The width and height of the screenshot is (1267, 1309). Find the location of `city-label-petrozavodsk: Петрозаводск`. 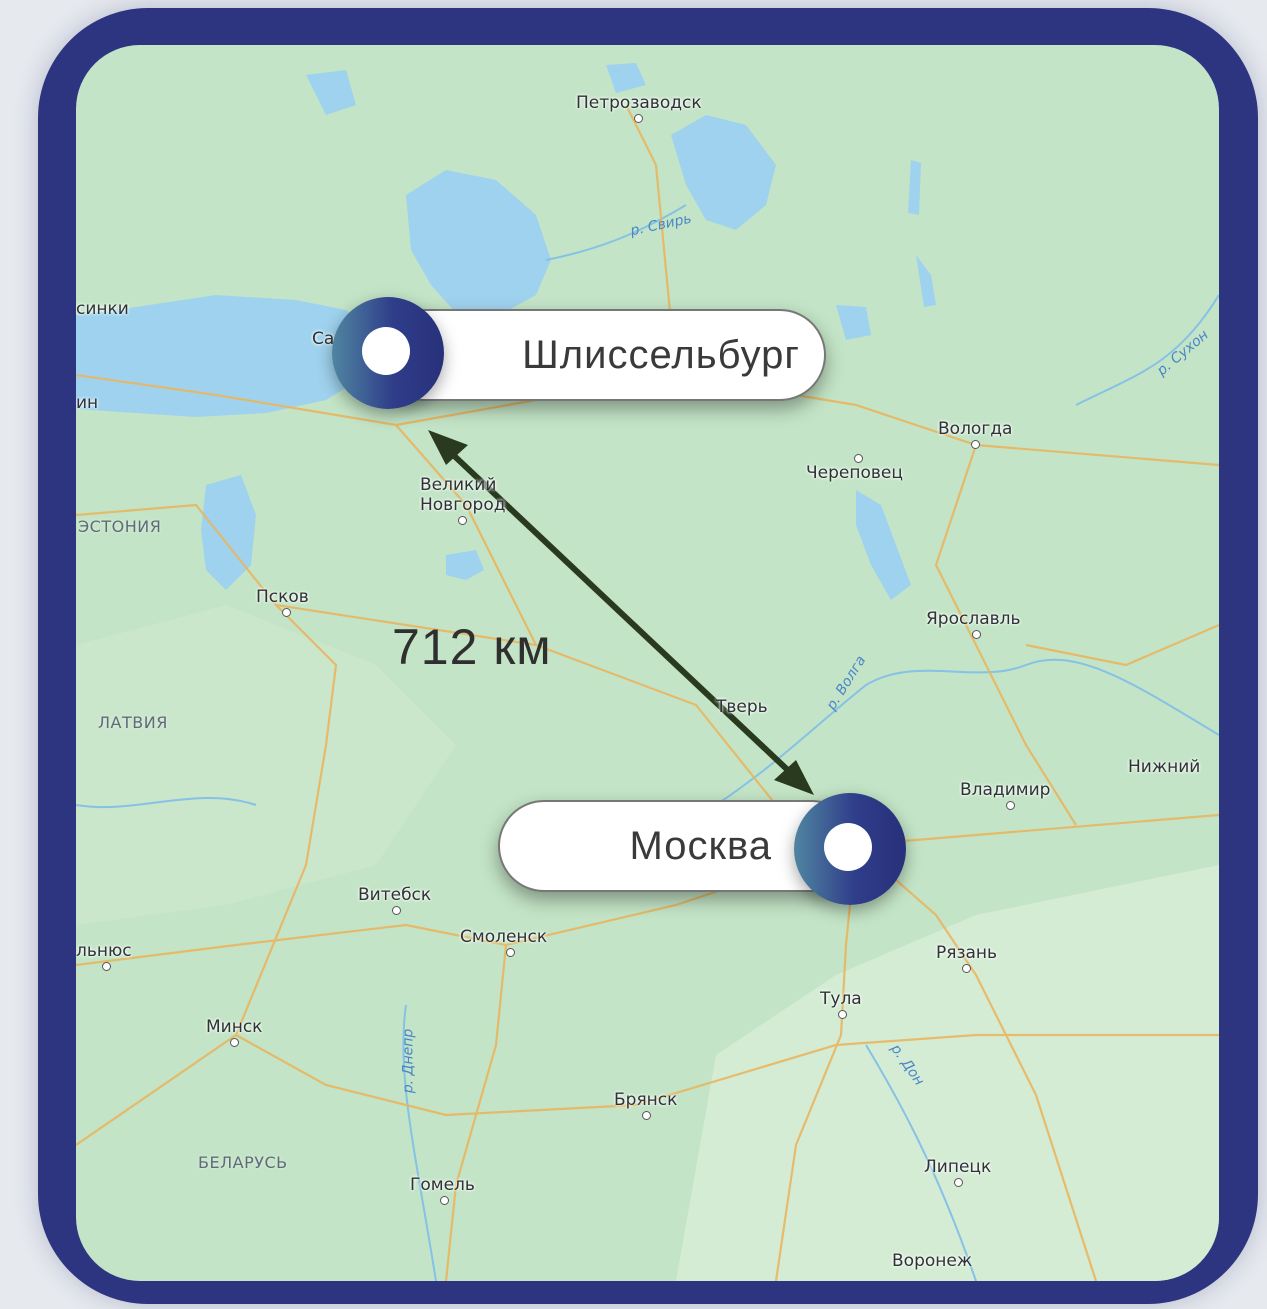

city-label-petrozavodsk: Петрозаводск is located at coordinates (639, 108).